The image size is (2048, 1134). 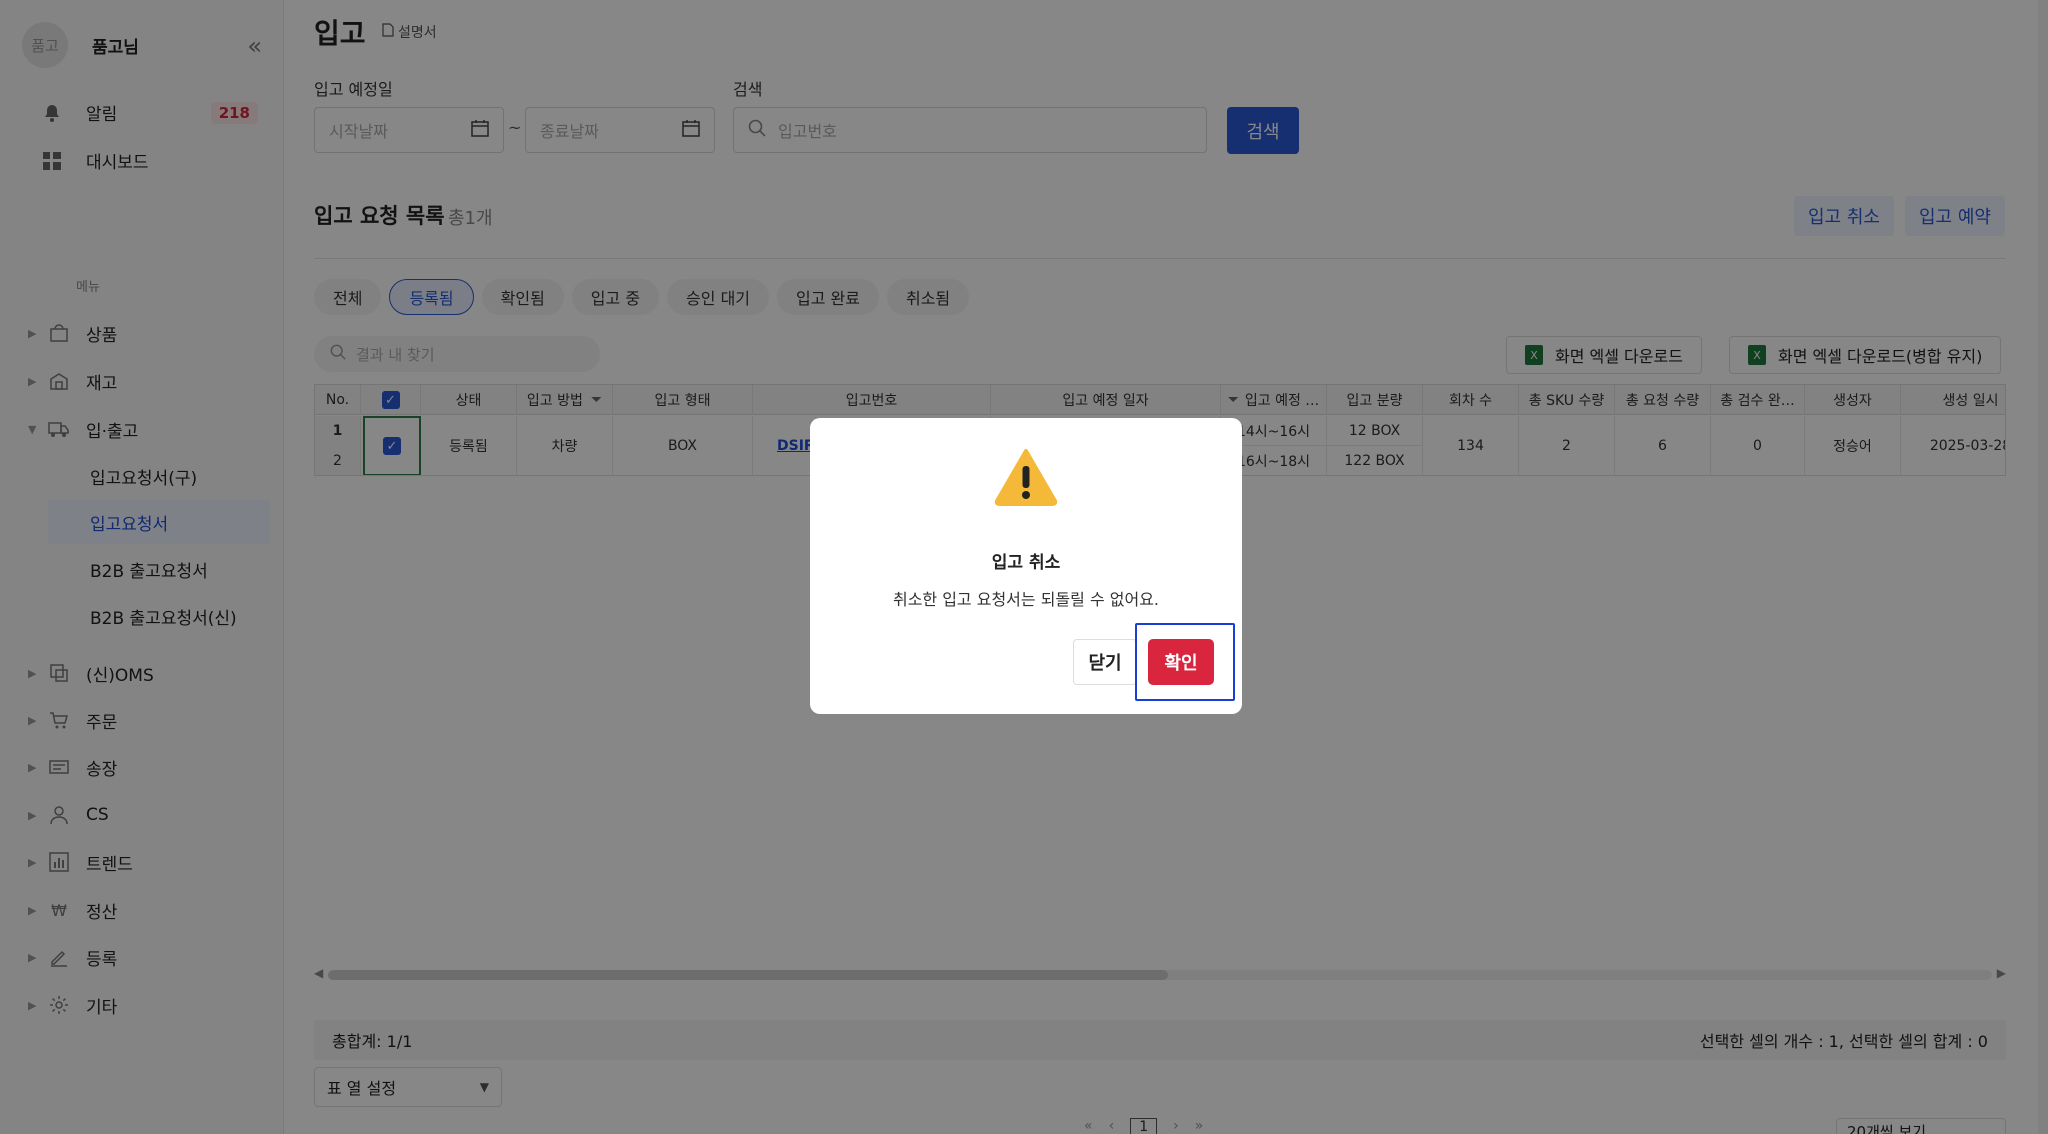 What do you see at coordinates (1105, 662) in the screenshot?
I see `close-button: 닫기` at bounding box center [1105, 662].